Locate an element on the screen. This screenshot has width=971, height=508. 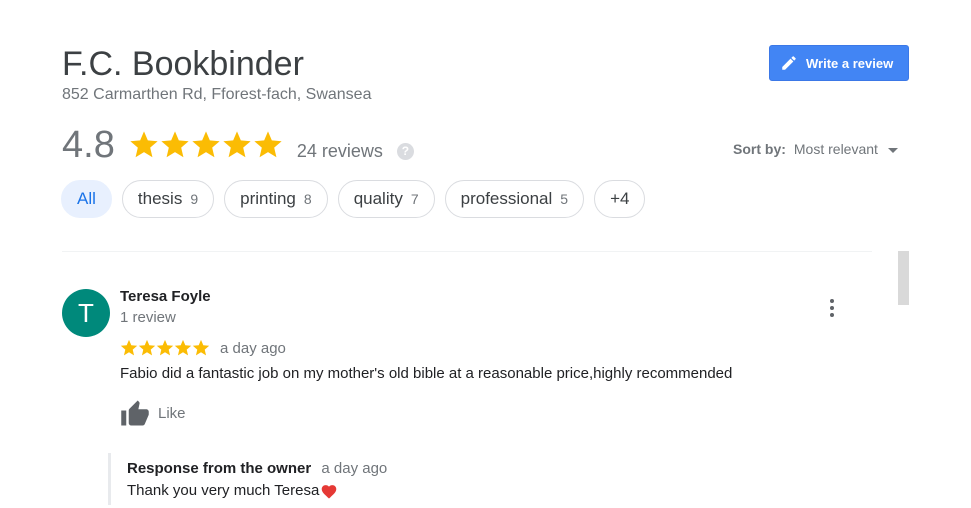
chip-quality: quality 7 is located at coordinates (386, 199).